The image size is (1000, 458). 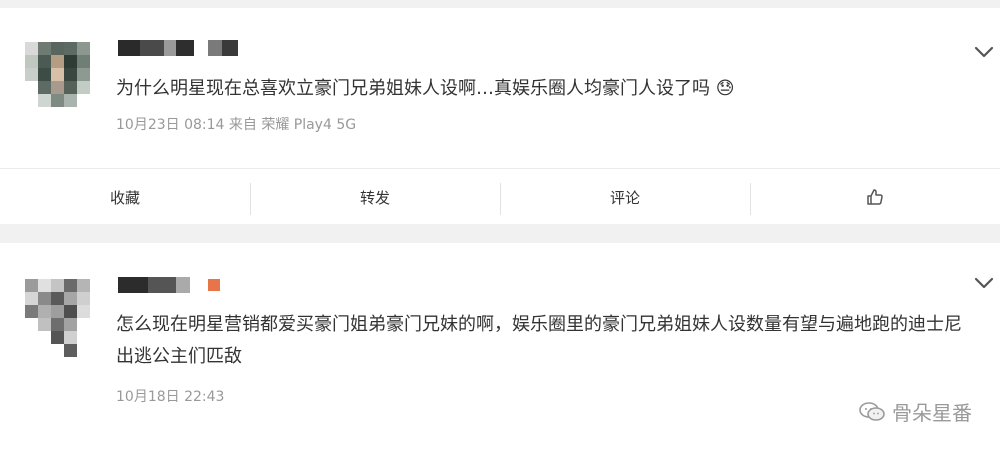 I want to click on post-meta: 10月18日 22:43, so click(x=170, y=397).